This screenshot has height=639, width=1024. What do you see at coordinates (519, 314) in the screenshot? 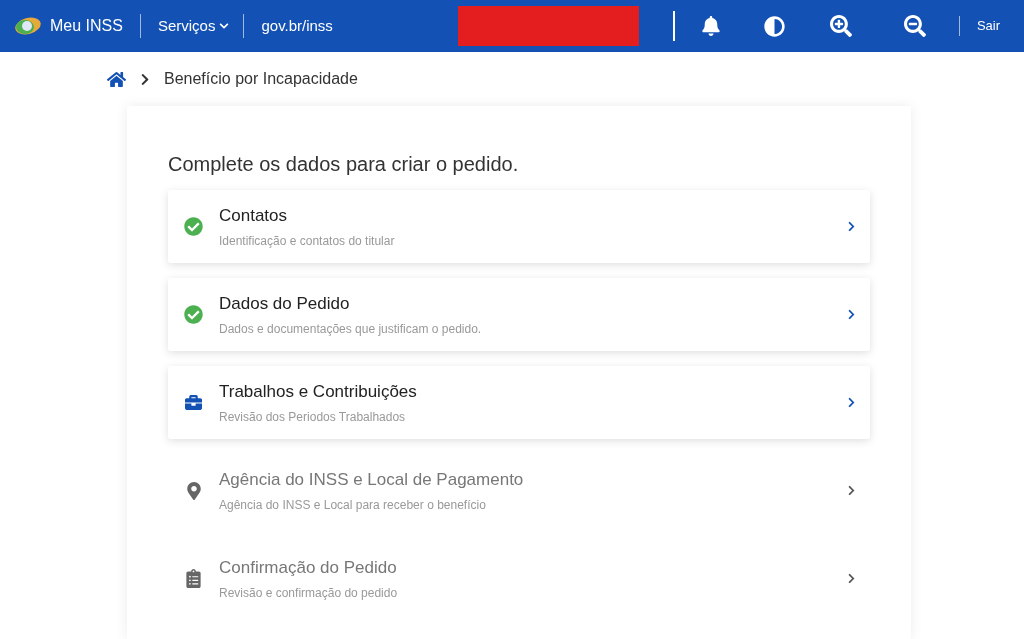
I see `step-item: Dados do Pedido Dados e documentações que justificam o pedido.` at bounding box center [519, 314].